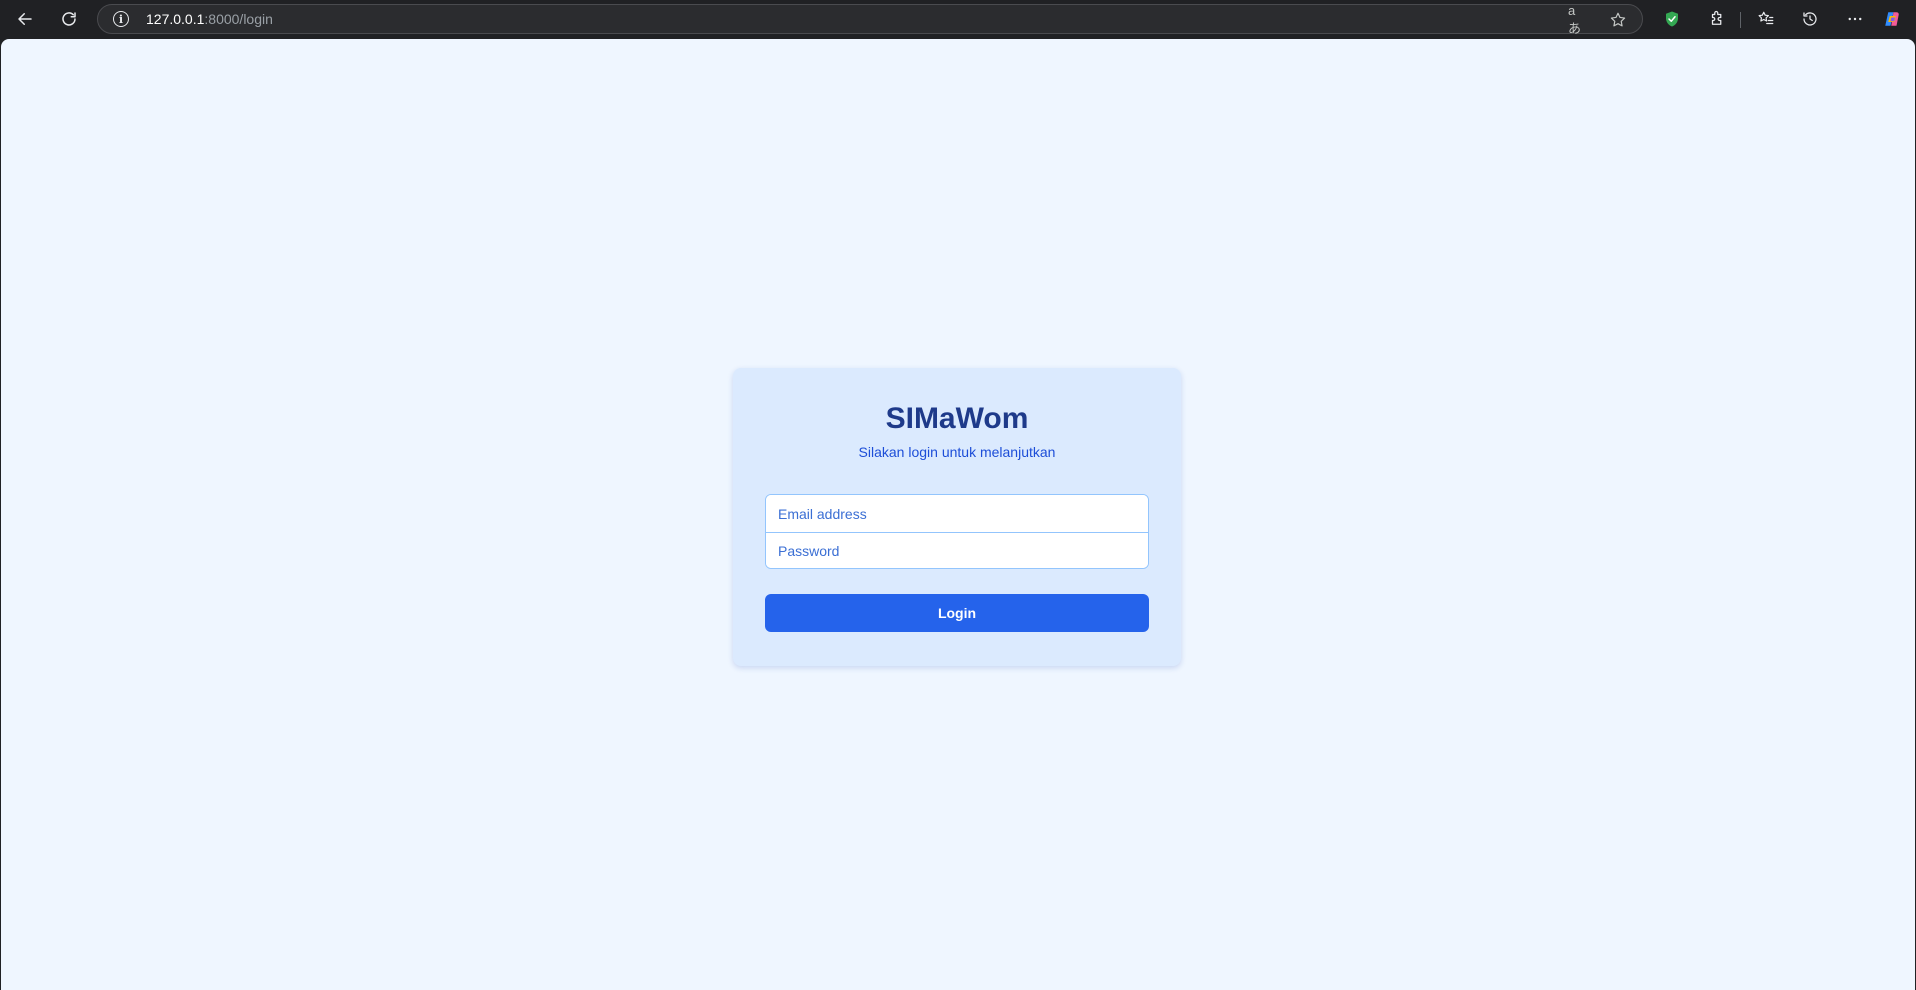  What do you see at coordinates (1578, 19) in the screenshot?
I see `read-aloud-icon: aあ` at bounding box center [1578, 19].